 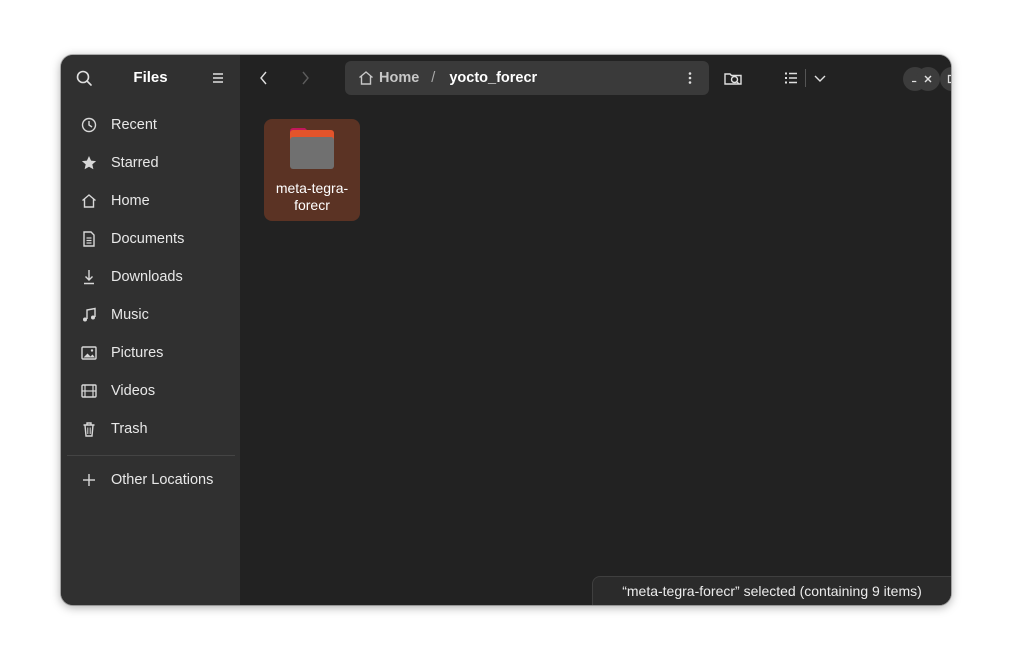 What do you see at coordinates (151, 455) in the screenshot?
I see `sidebar-divider` at bounding box center [151, 455].